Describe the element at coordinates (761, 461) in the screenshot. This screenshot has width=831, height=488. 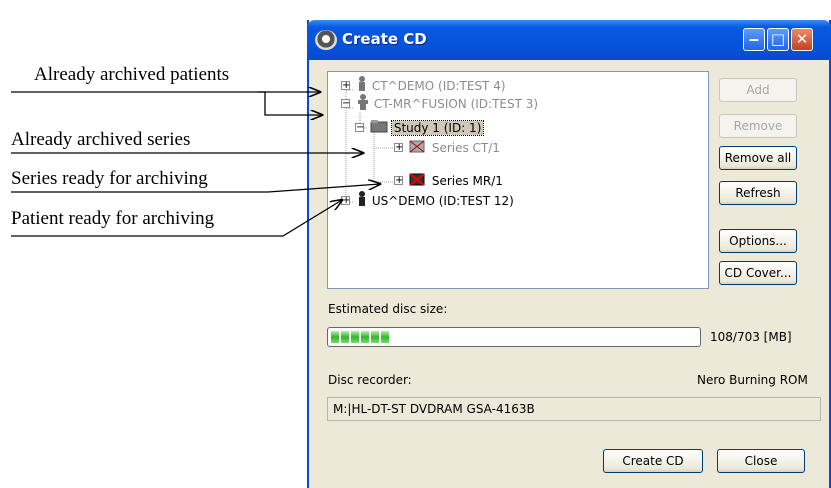
I see `close-button: Close` at that location.